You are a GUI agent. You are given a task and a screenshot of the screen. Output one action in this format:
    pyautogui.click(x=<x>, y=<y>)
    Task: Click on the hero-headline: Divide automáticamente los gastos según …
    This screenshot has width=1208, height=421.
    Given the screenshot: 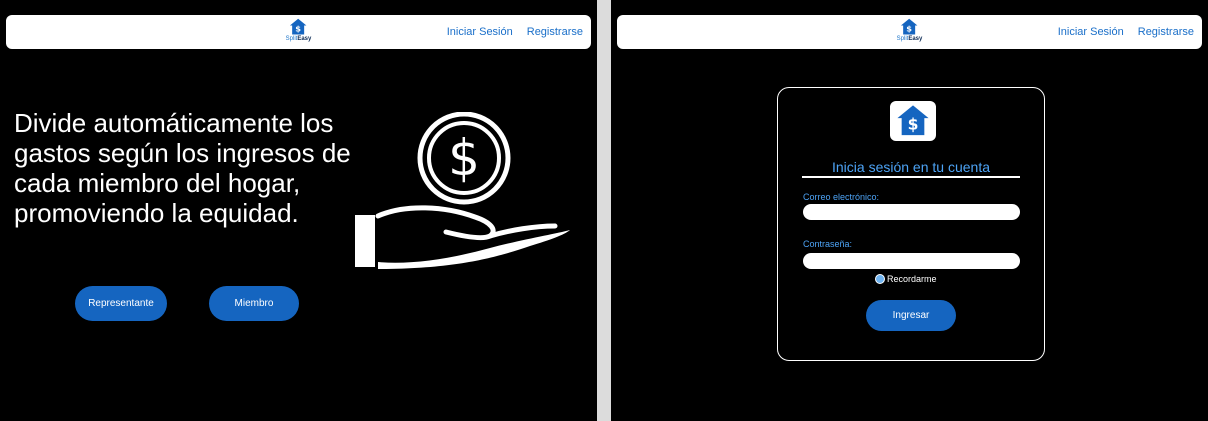 What is the action you would take?
    pyautogui.click(x=182, y=168)
    